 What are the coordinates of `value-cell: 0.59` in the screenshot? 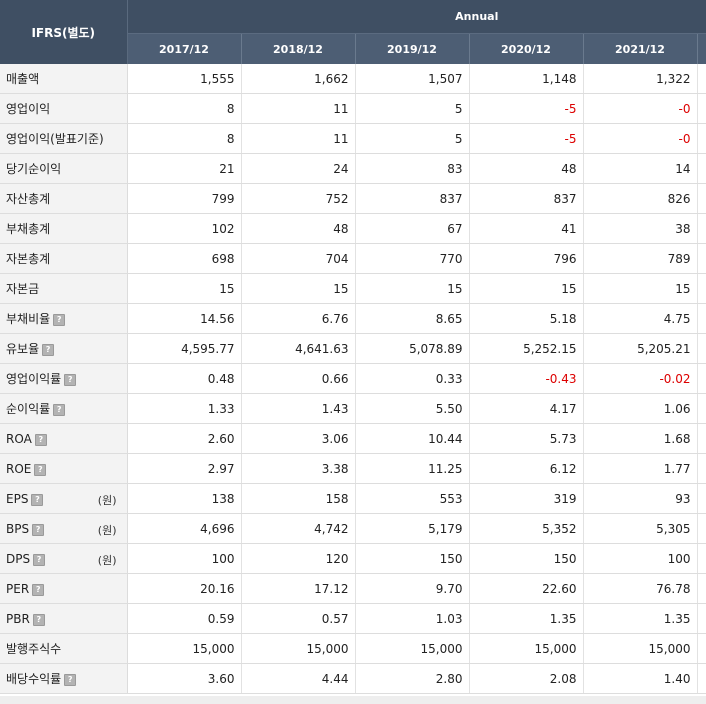 It's located at (184, 618).